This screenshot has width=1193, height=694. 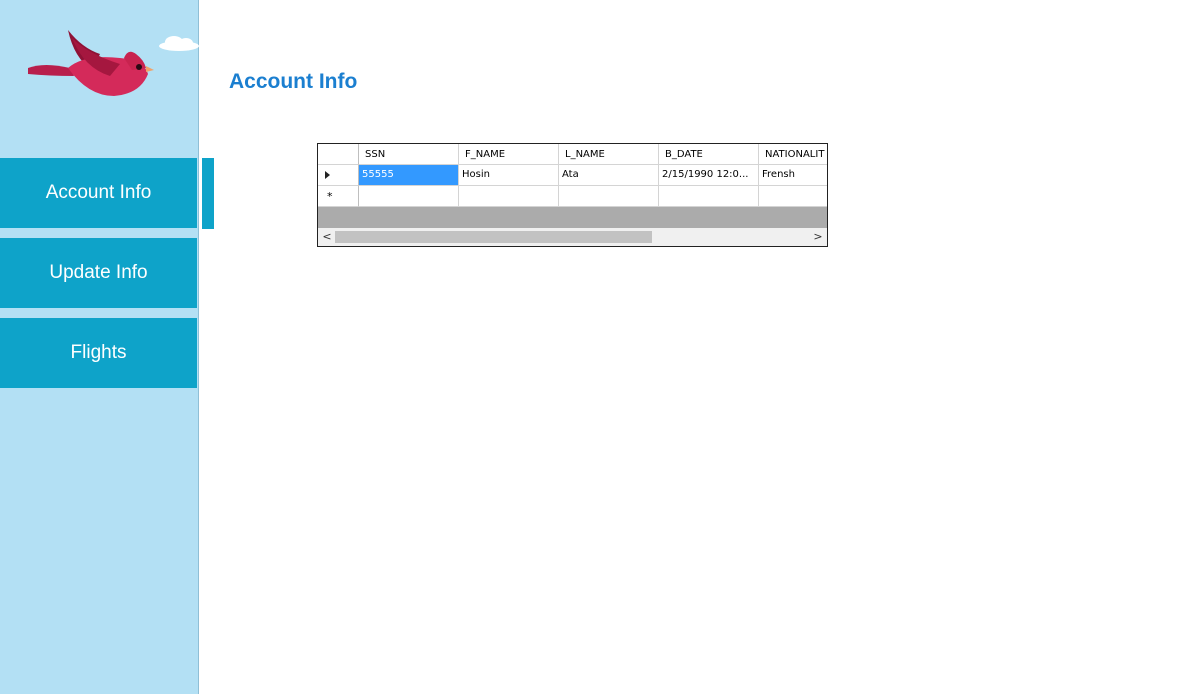 I want to click on sidebar-item-account-info: Account Info, so click(x=98, y=193).